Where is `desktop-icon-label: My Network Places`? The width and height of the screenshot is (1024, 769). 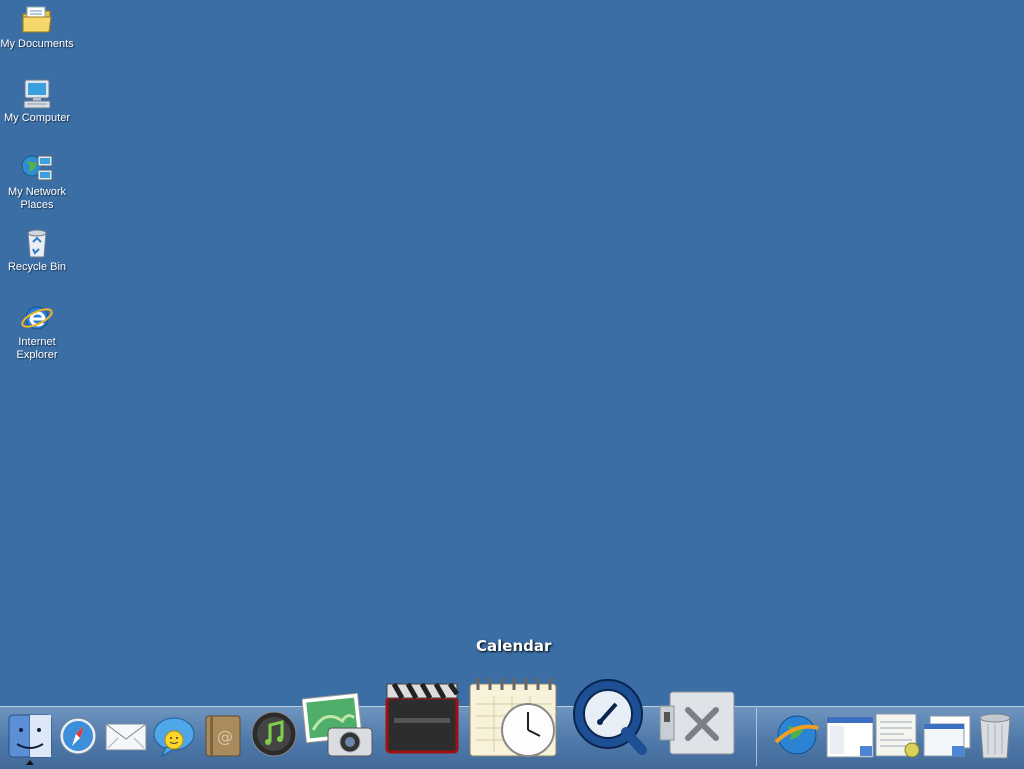 desktop-icon-label: My Network Places is located at coordinates (37, 198).